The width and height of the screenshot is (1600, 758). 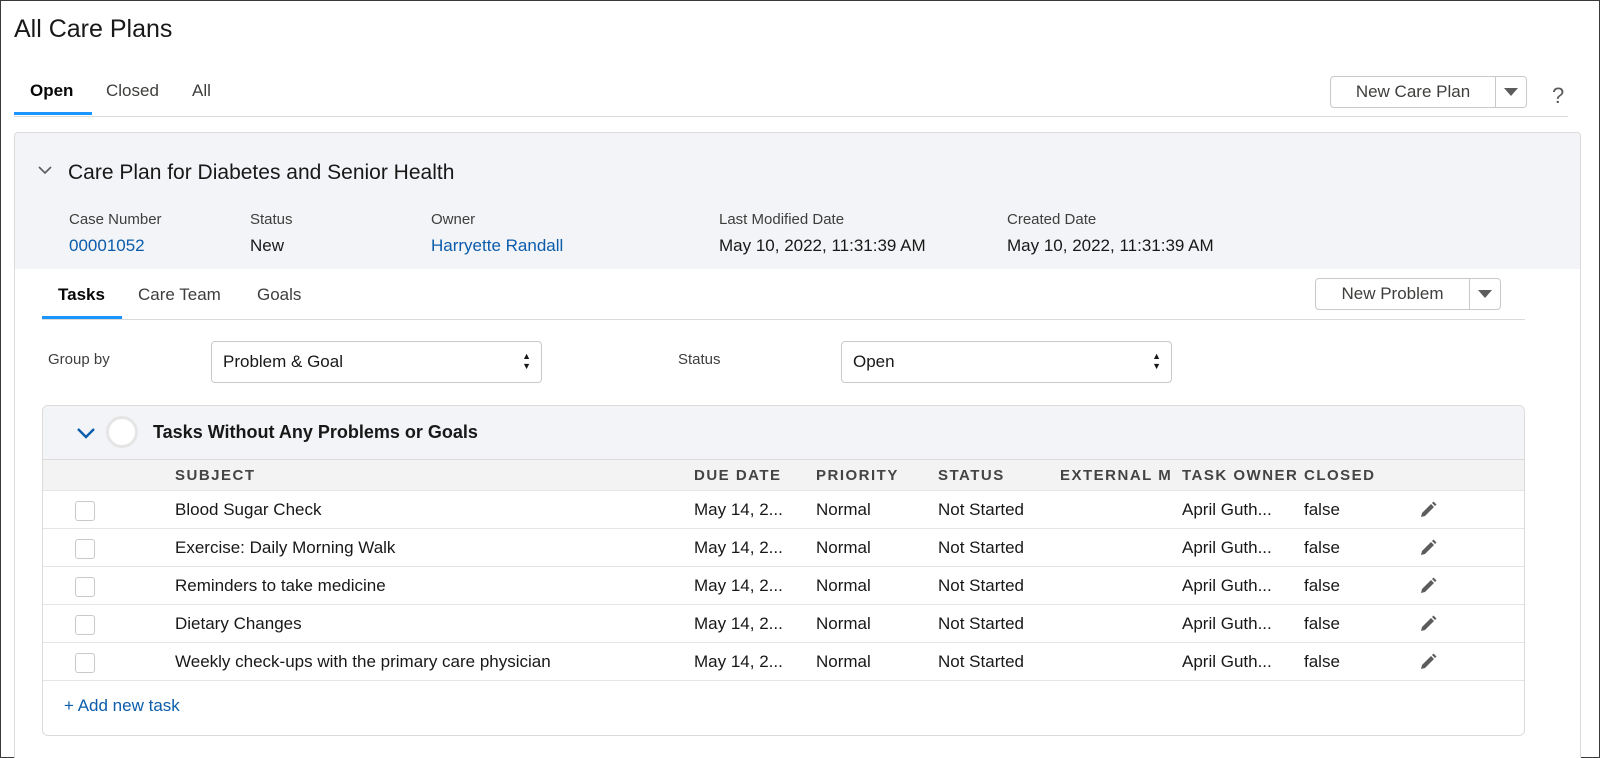 I want to click on field-created-date: Created Date May 10, 2022, 11:31:39 AM, so click(x=1110, y=233).